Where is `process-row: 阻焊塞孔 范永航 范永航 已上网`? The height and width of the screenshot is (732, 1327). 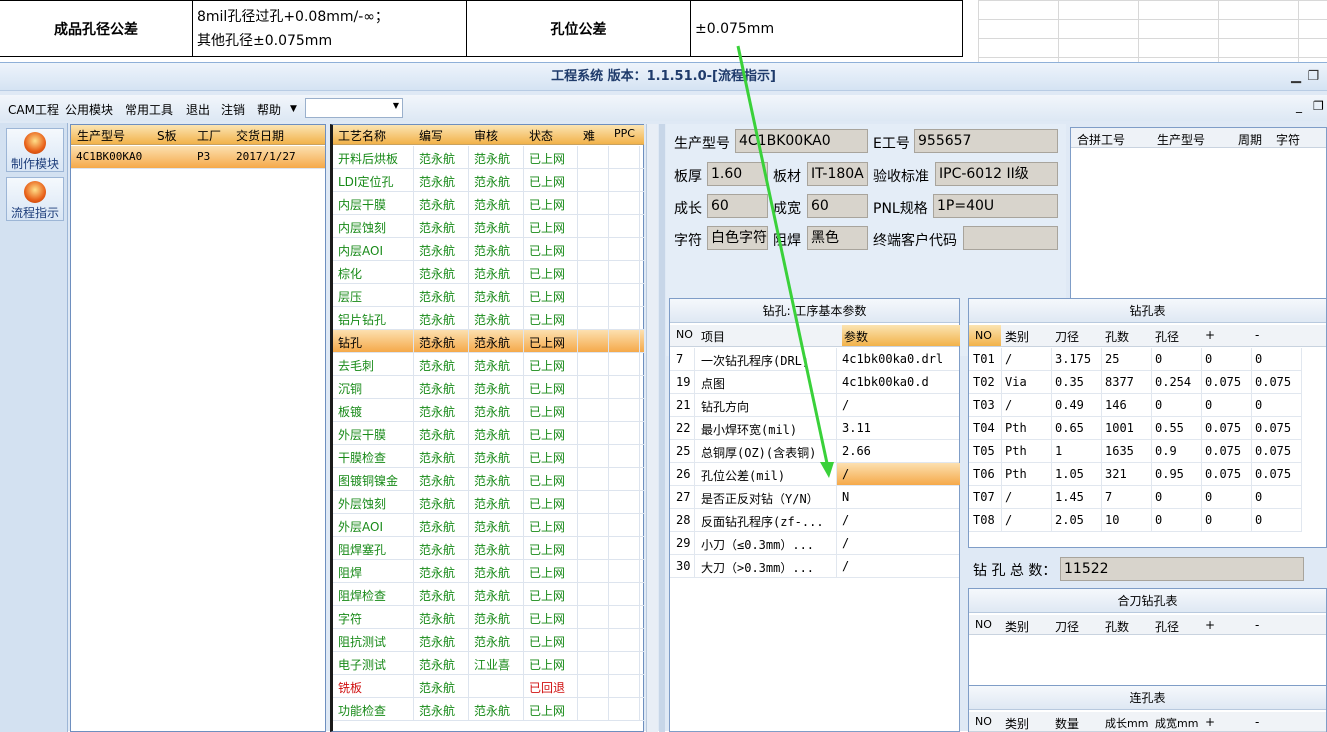
process-row: 阻焊塞孔 范永航 范永航 已上网 is located at coordinates (488, 548).